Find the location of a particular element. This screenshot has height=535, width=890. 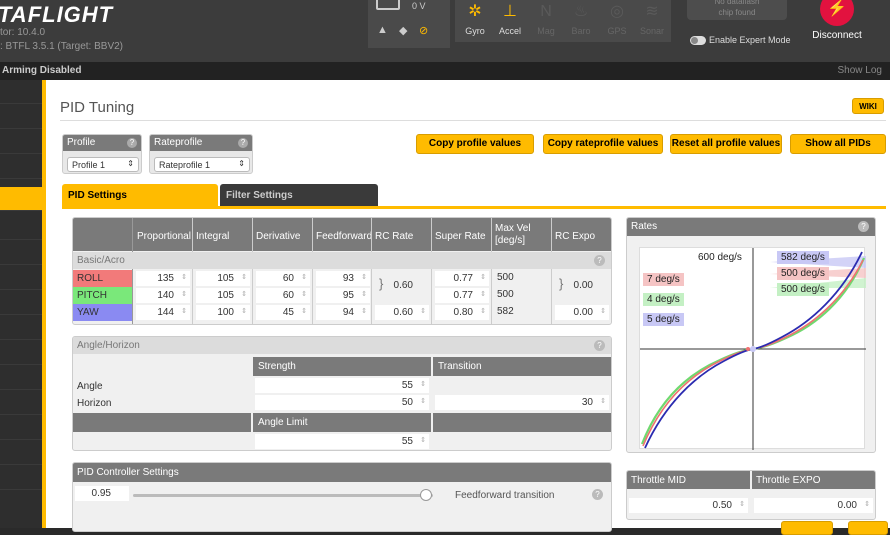

sensor-mag: N Mag is located at coordinates (546, 18).